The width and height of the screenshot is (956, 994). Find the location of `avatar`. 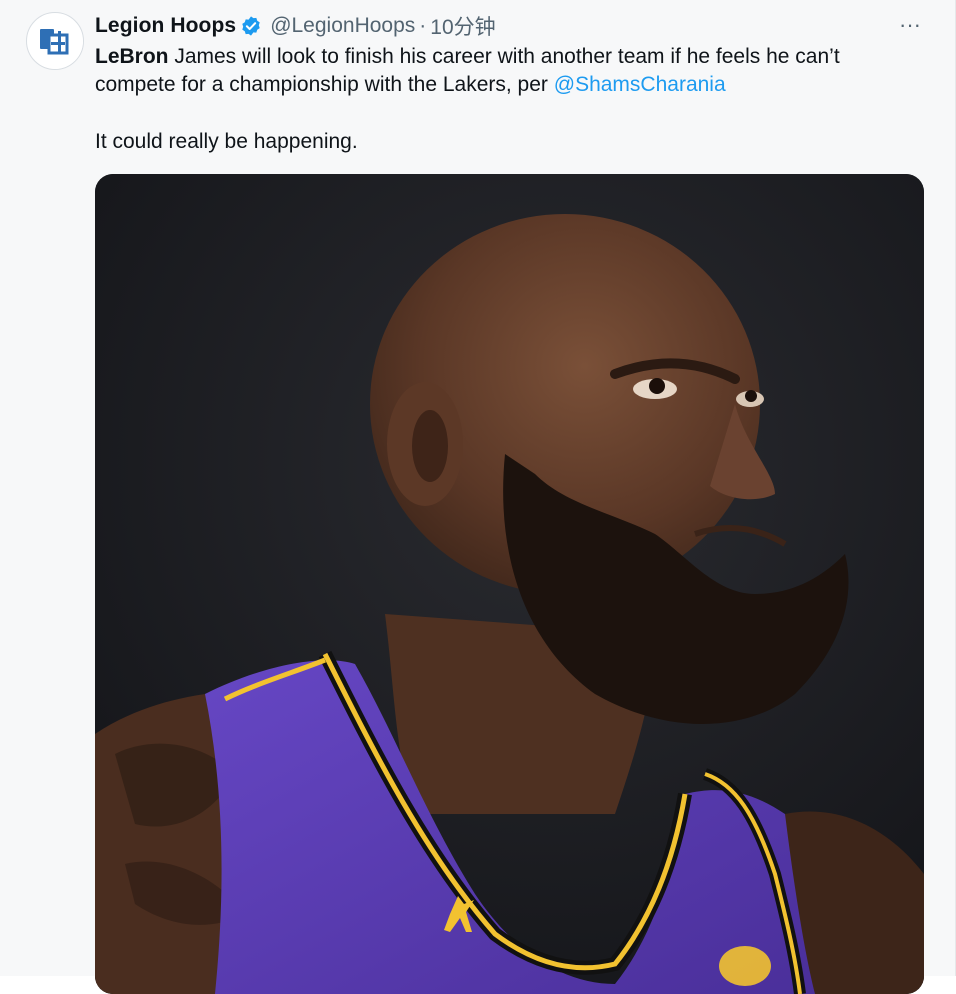

avatar is located at coordinates (55, 41).